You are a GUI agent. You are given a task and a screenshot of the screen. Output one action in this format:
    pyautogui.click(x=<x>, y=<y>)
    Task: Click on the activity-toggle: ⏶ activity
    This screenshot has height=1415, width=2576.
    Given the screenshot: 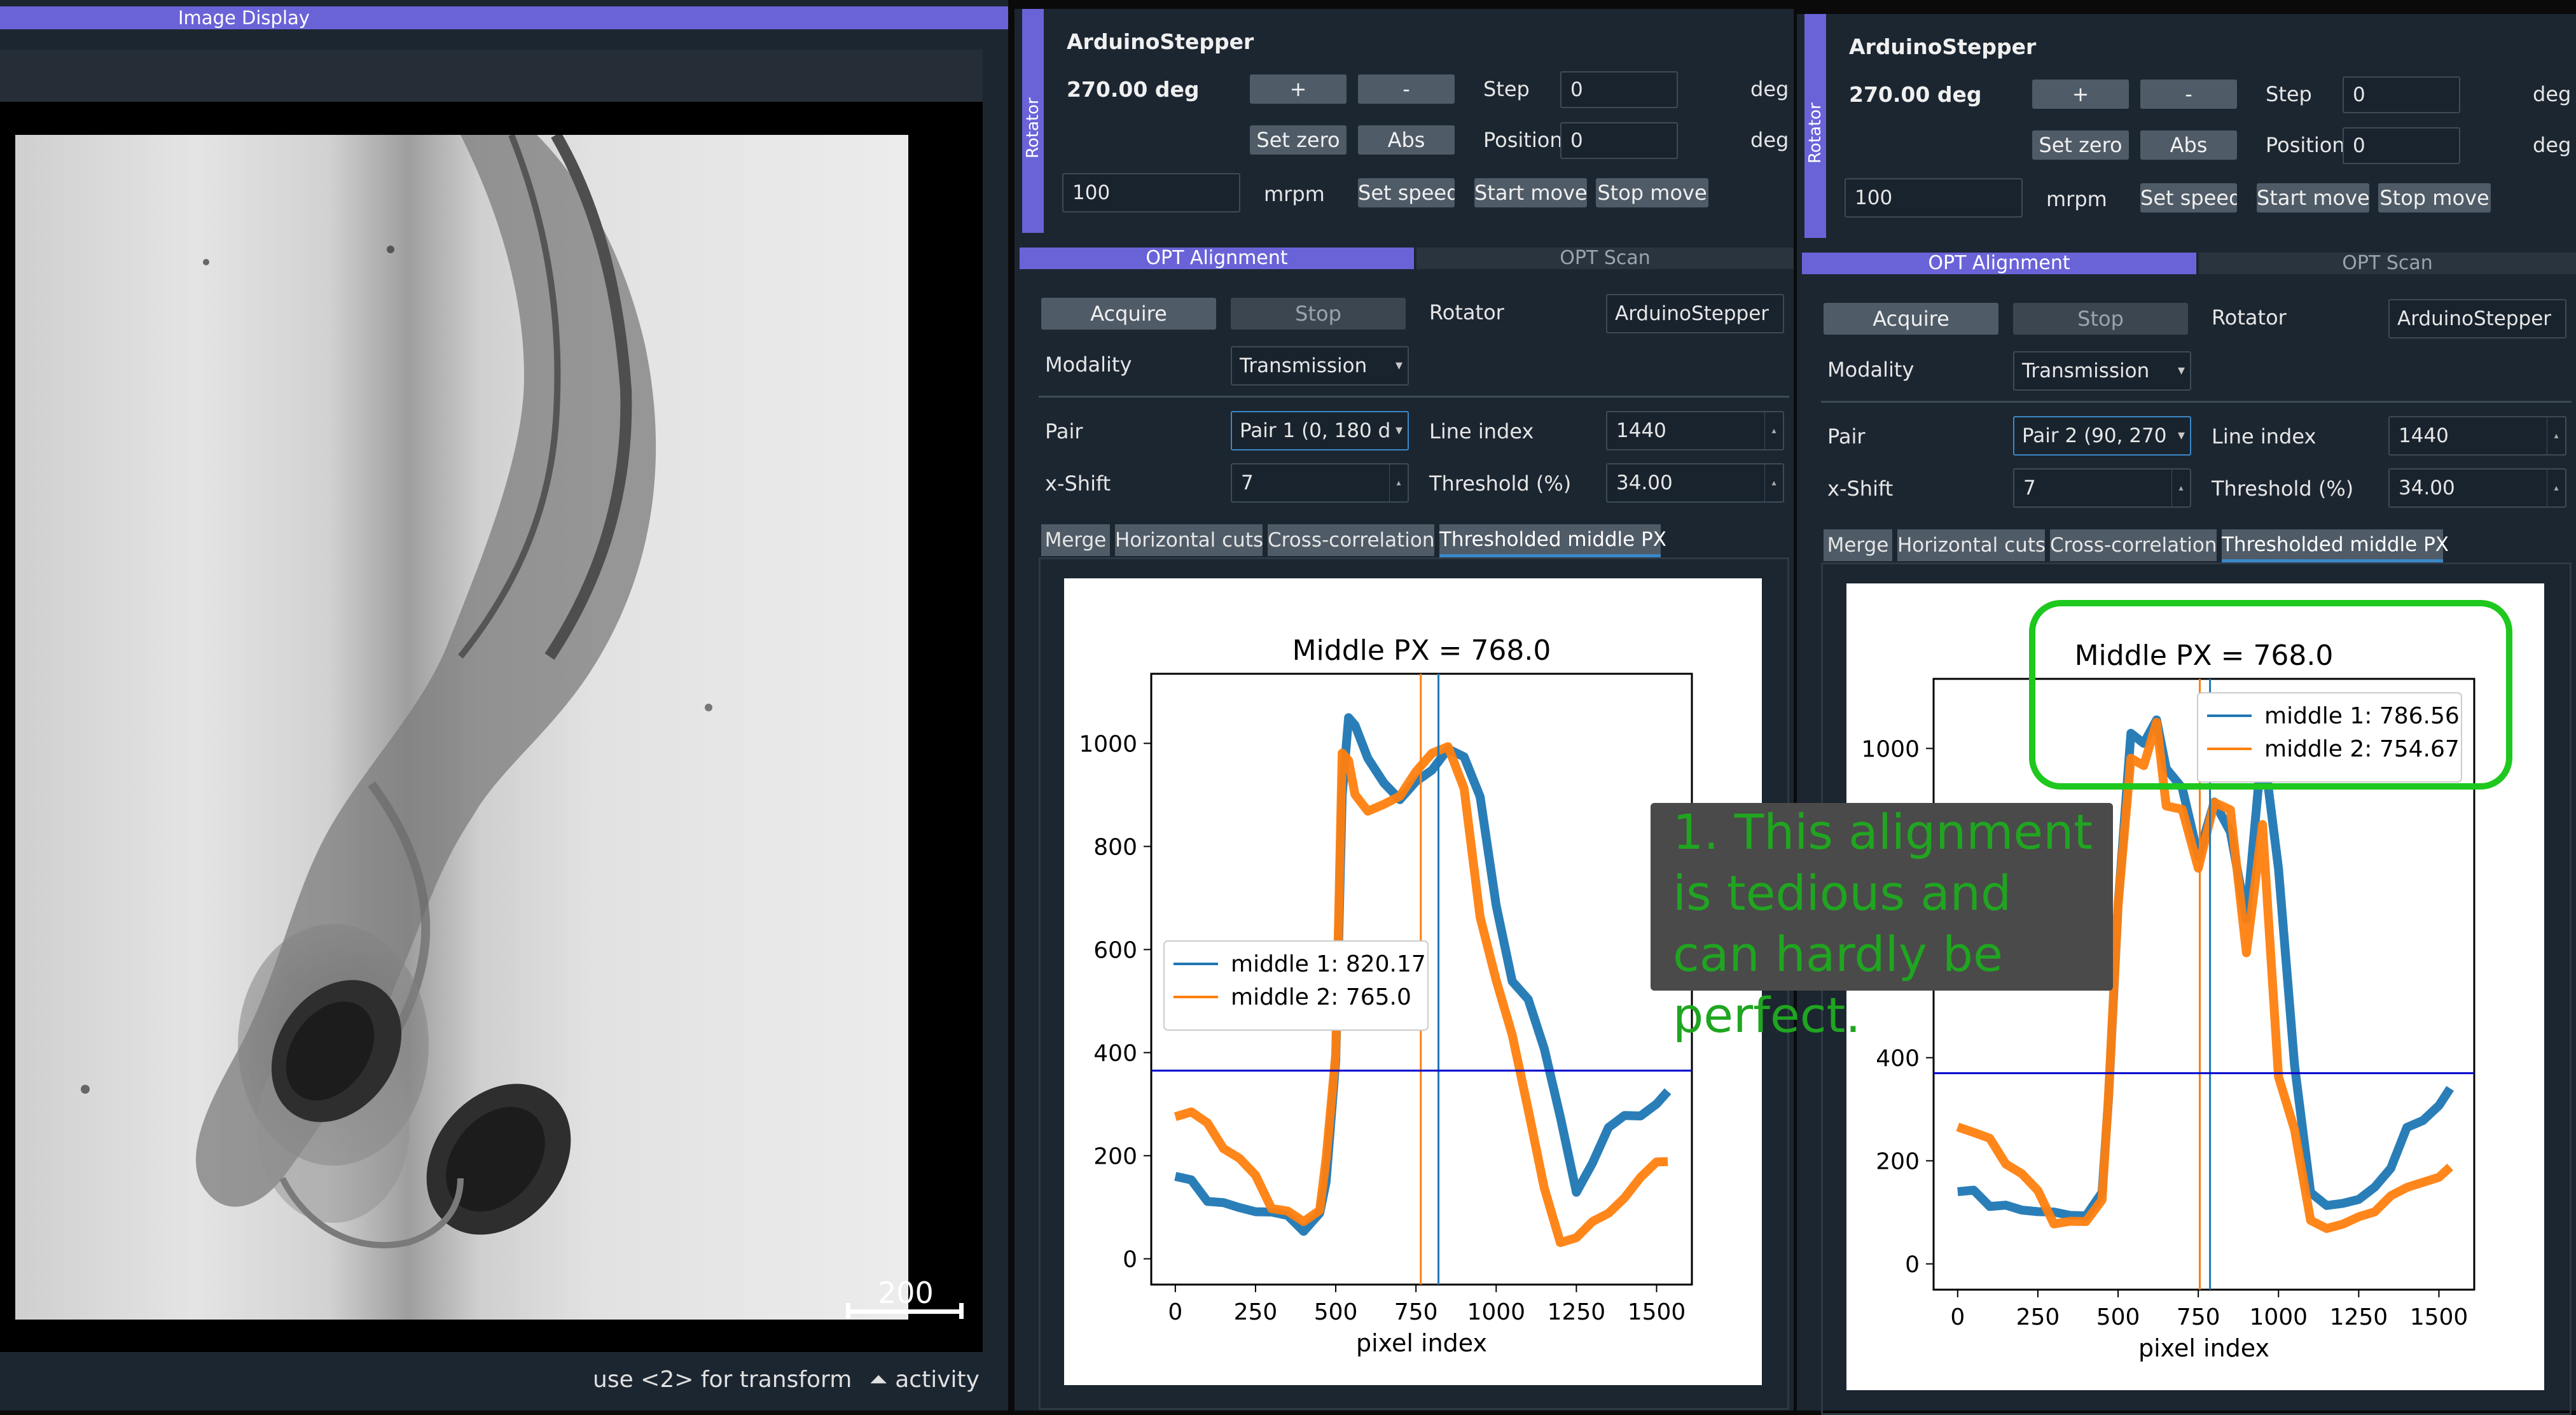 What is the action you would take?
    pyautogui.click(x=924, y=1380)
    